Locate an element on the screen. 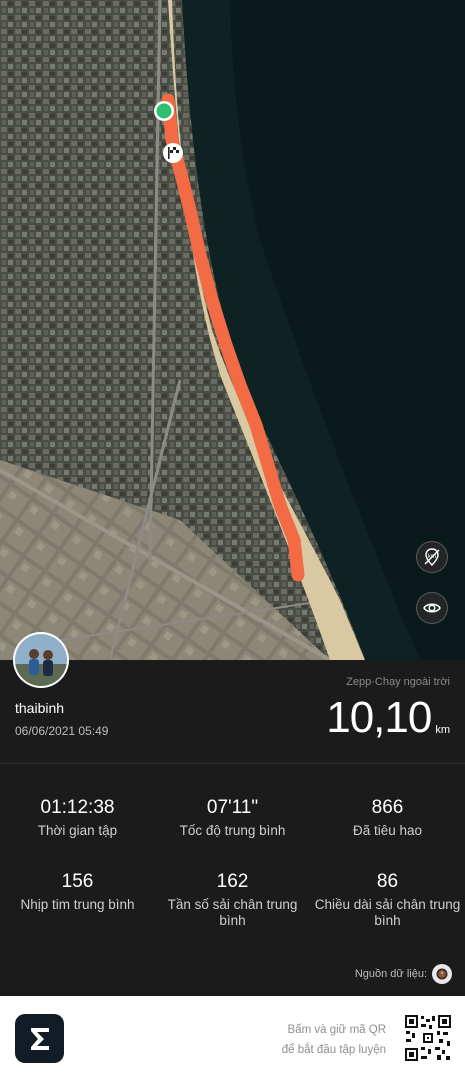 The image size is (465, 1080). stat-avg-heart-rate: 156 Nhịp tim trung bình is located at coordinates (77, 892).